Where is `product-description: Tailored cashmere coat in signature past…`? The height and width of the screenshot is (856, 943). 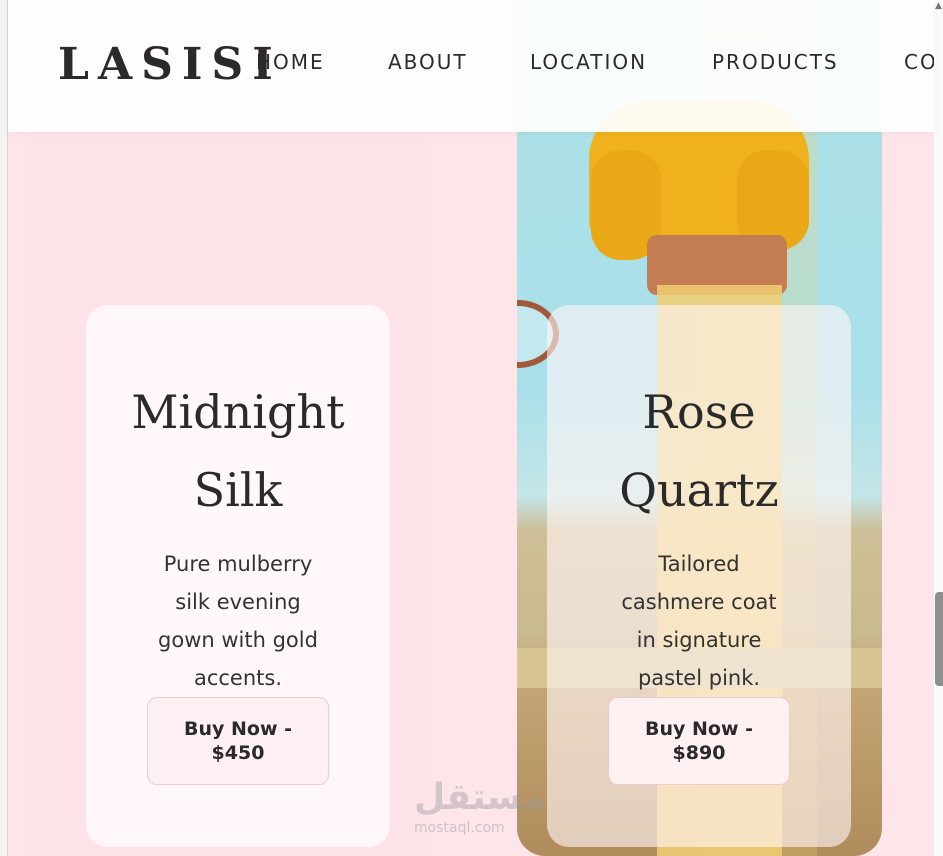 product-description: Tailored cashmere coat in signature past… is located at coordinates (699, 621).